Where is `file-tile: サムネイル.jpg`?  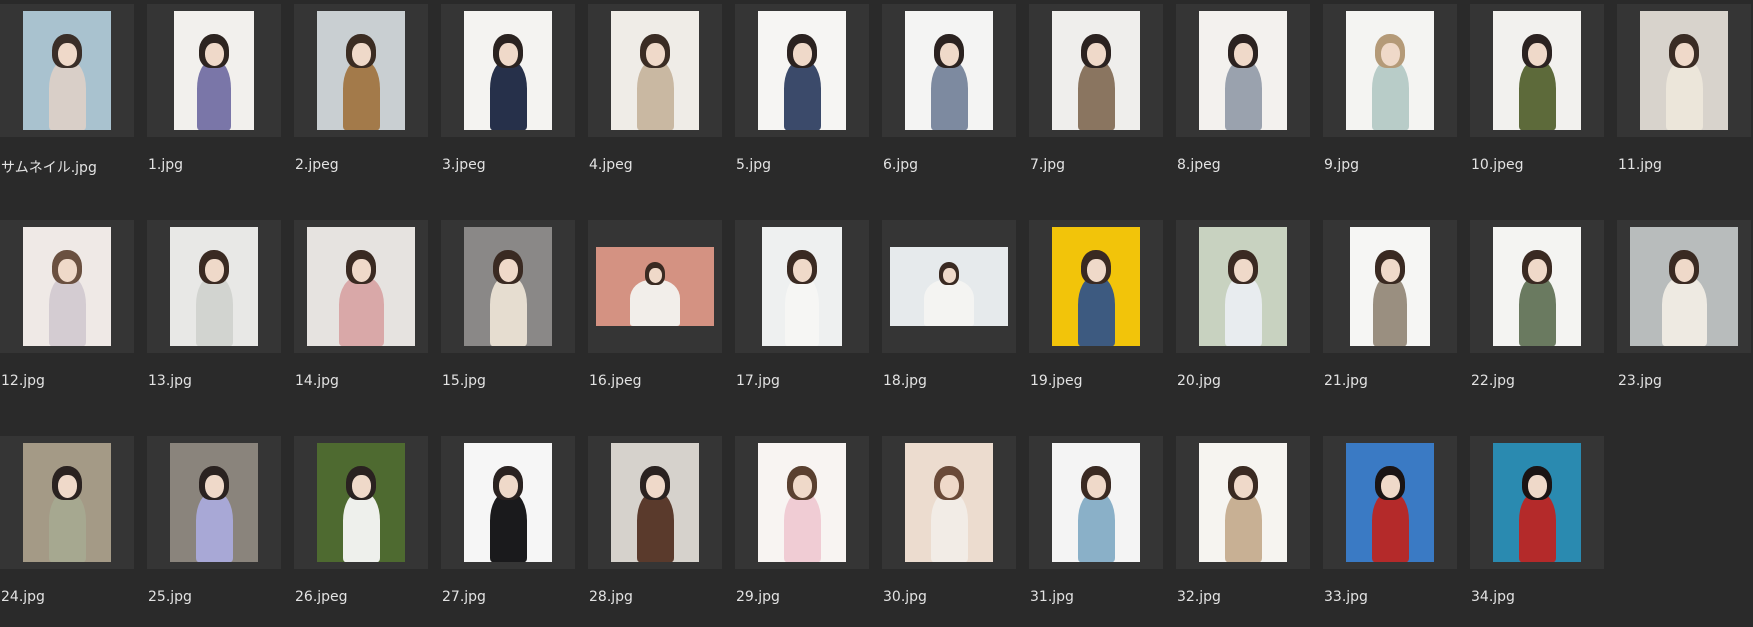
file-tile: サムネイル.jpg is located at coordinates (67, 105).